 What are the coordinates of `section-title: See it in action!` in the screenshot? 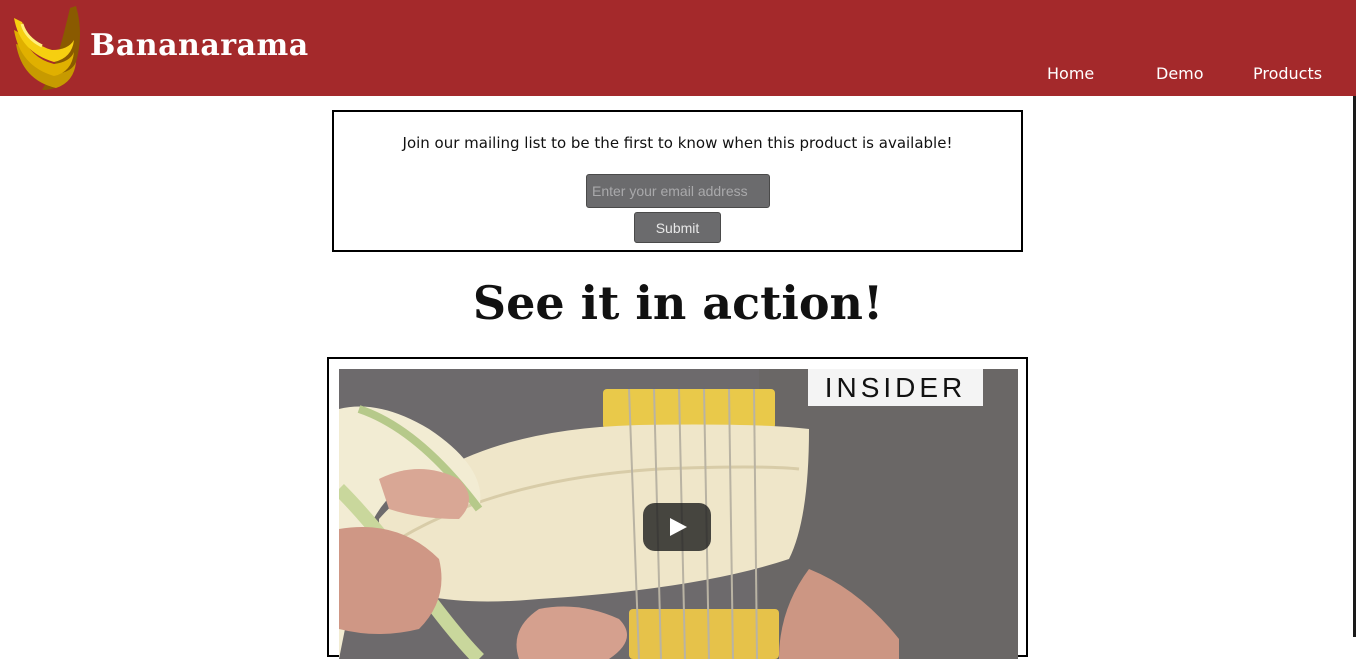 It's located at (678, 303).